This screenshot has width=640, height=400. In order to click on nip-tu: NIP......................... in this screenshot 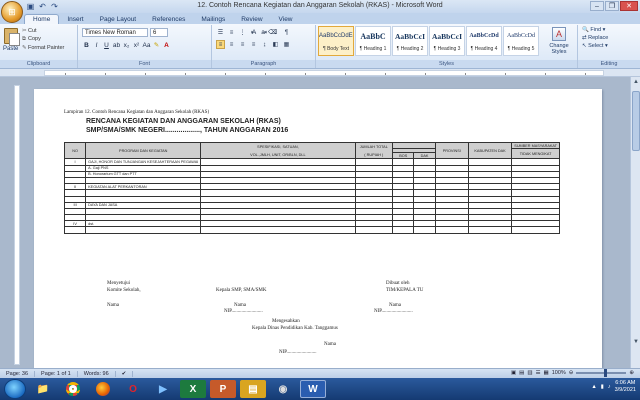, I will do `click(393, 311)`.